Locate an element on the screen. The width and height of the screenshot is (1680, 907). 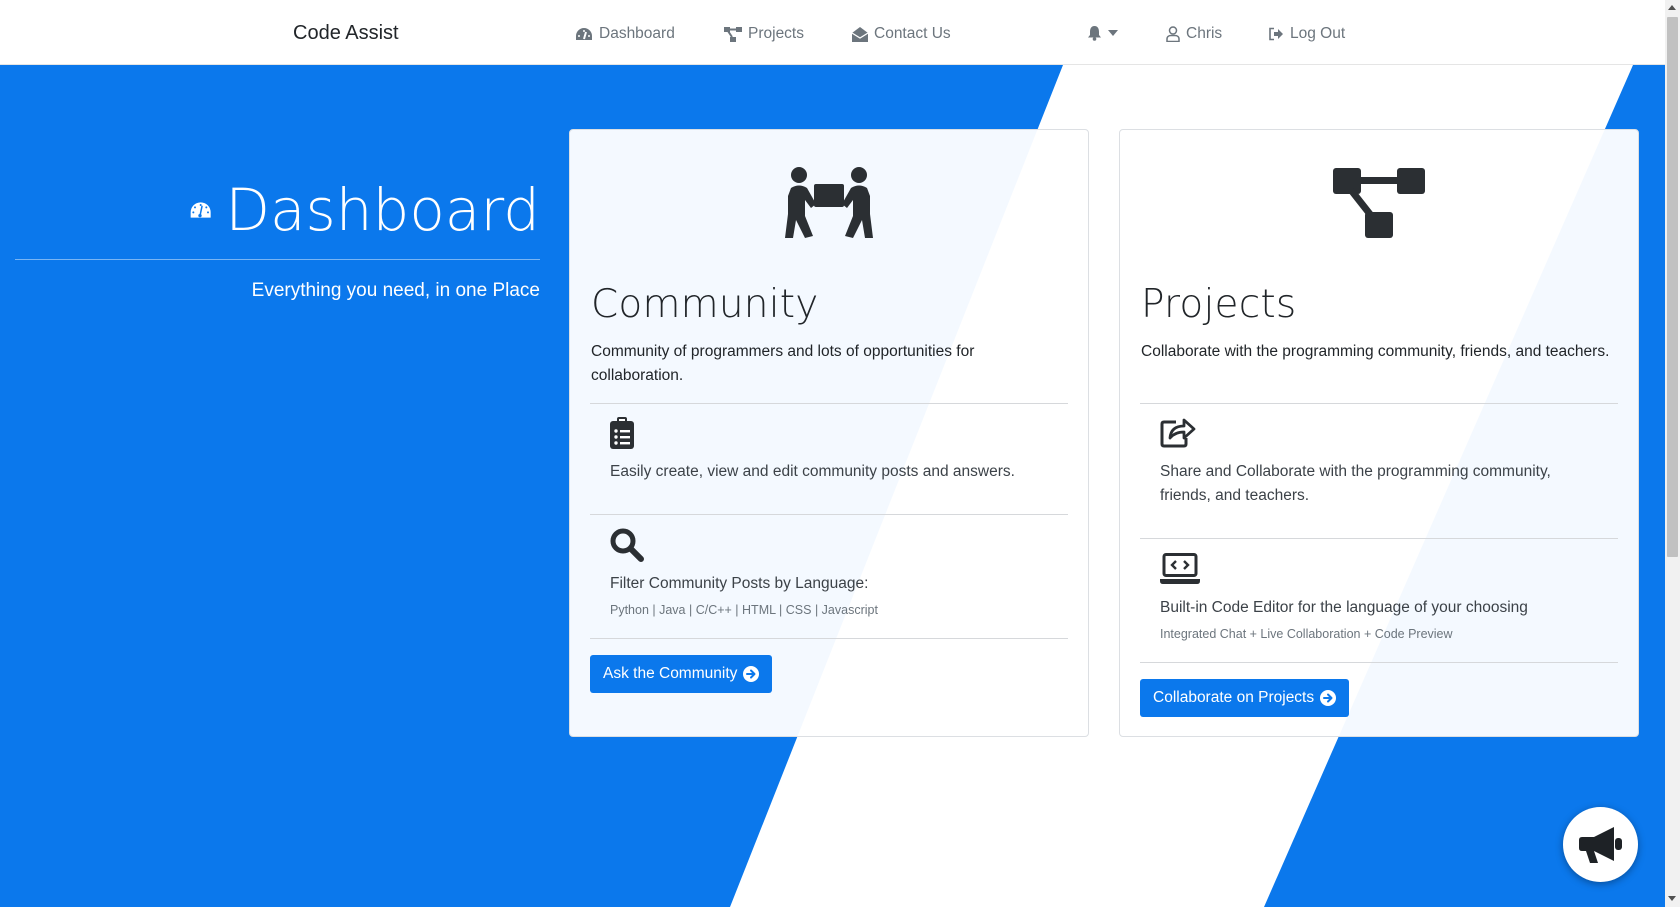
community-feature-filter: Filter Community Posts by Language: is located at coordinates (739, 583).